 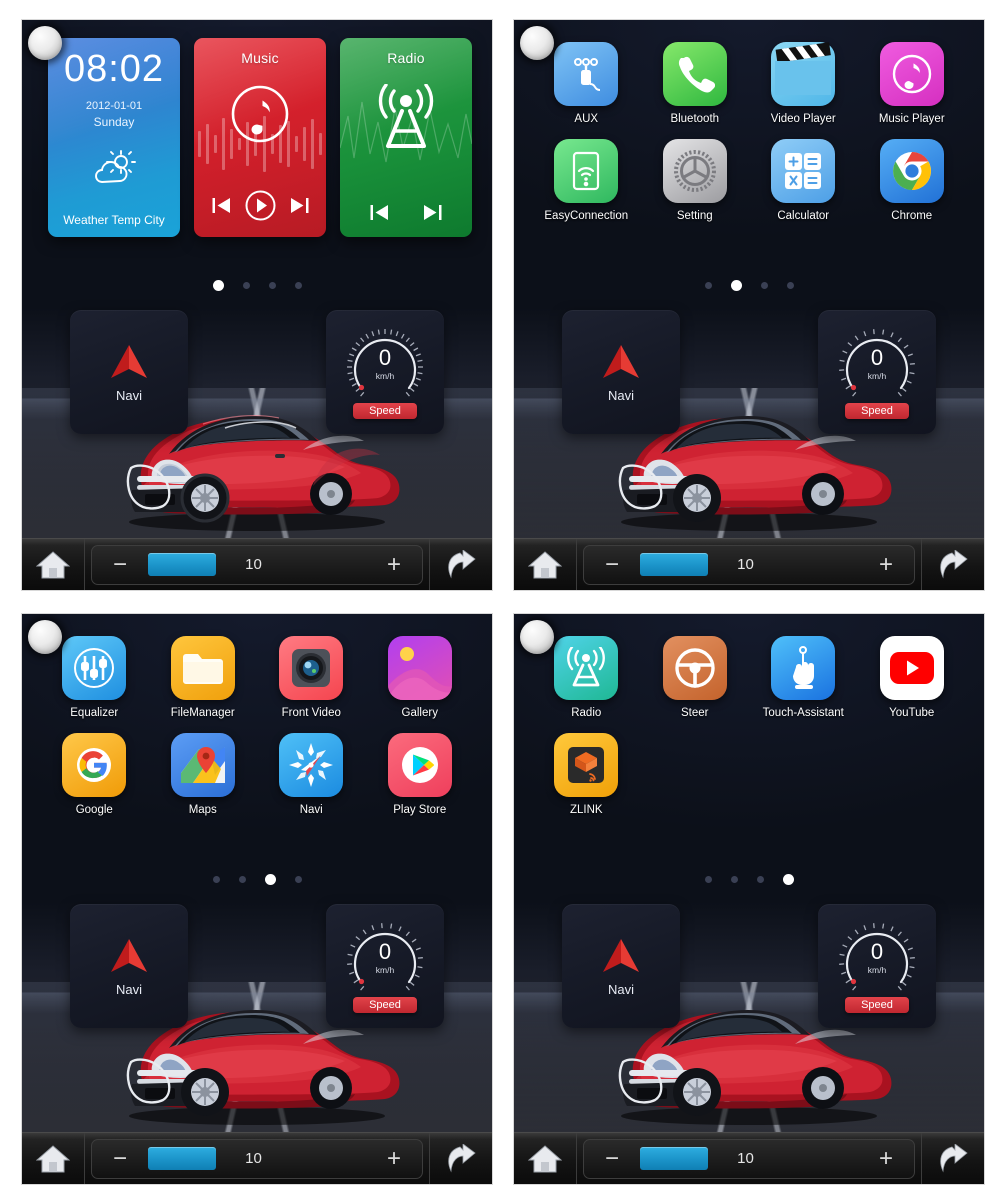 What do you see at coordinates (694, 216) in the screenshot?
I see `app-label: Setting` at bounding box center [694, 216].